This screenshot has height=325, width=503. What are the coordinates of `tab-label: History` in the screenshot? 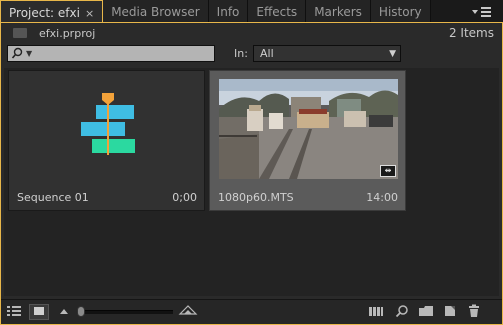 It's located at (400, 12).